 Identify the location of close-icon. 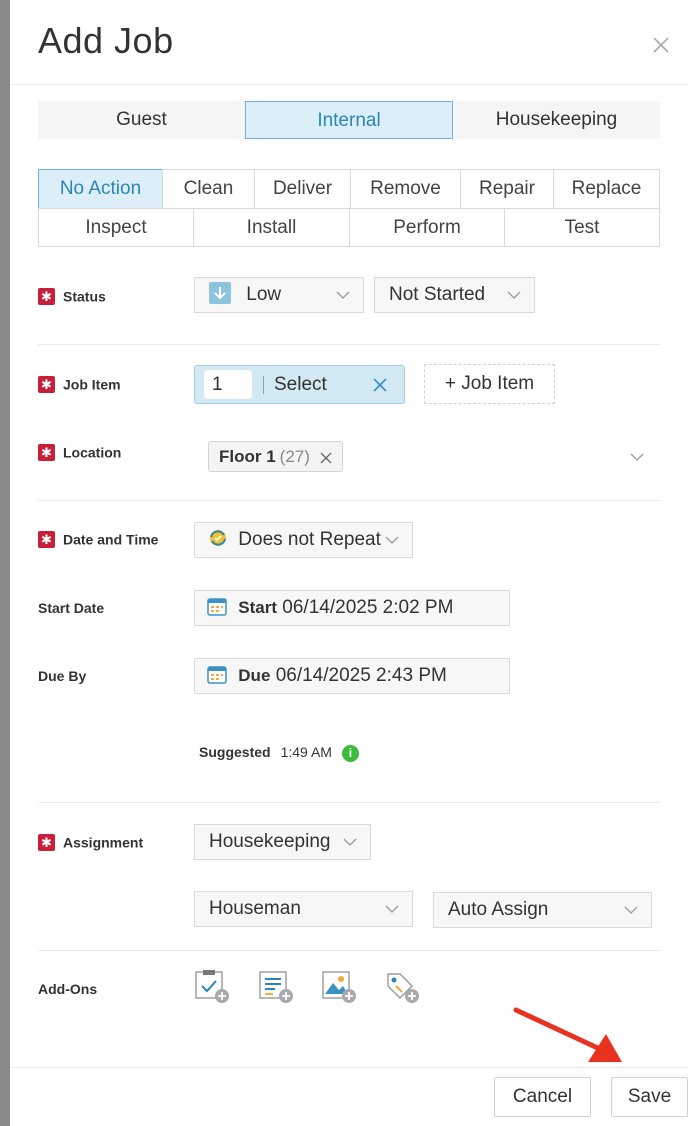
(661, 45).